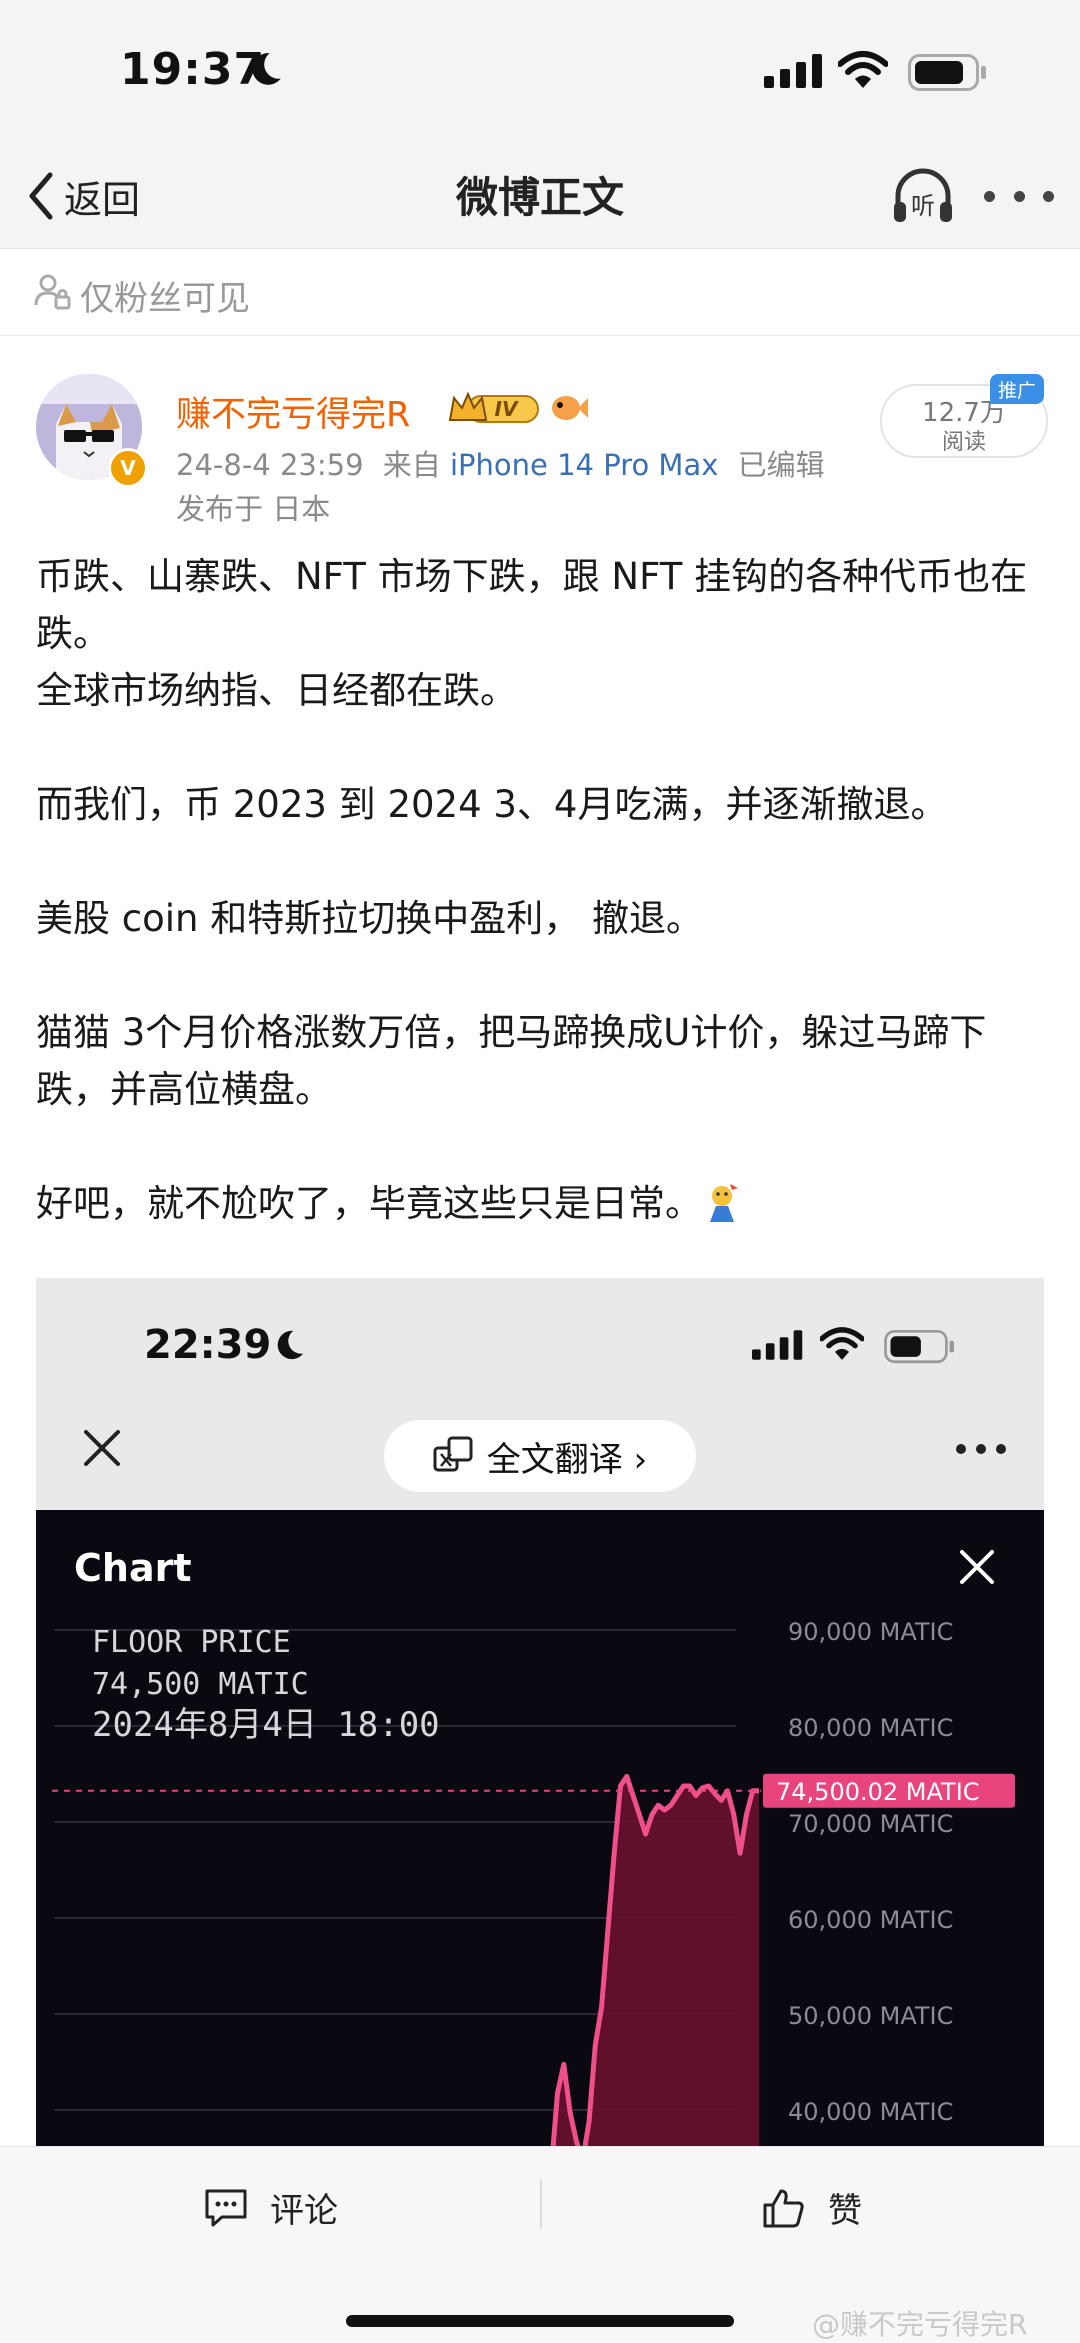 Image resolution: width=1080 pixels, height=2343 pixels. Describe the element at coordinates (208, 1345) in the screenshot. I see `embed-status-time: 22:39` at that location.